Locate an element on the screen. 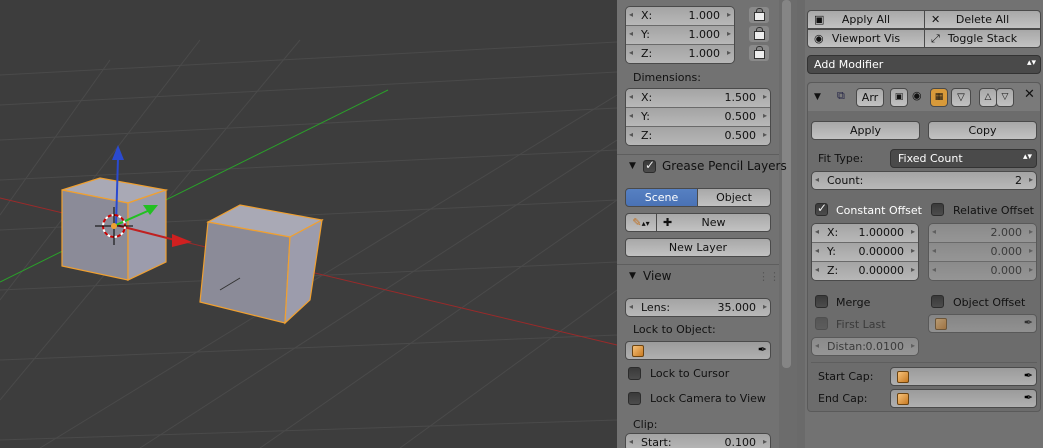 The height and width of the screenshot is (448, 1043). lock-object-field: ✒ is located at coordinates (698, 350).